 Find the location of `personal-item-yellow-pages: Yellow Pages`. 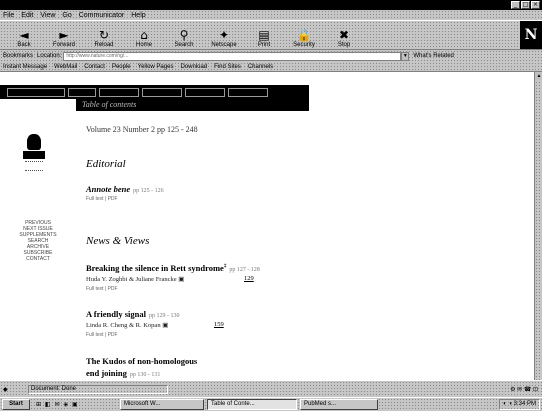

personal-item-yellow-pages: Yellow Pages is located at coordinates (156, 67).